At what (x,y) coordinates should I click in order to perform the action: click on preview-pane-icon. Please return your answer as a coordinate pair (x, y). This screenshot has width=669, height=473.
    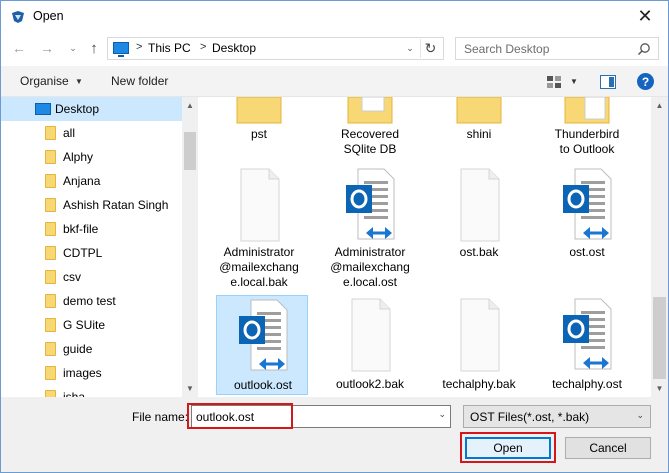
    Looking at the image, I should click on (608, 82).